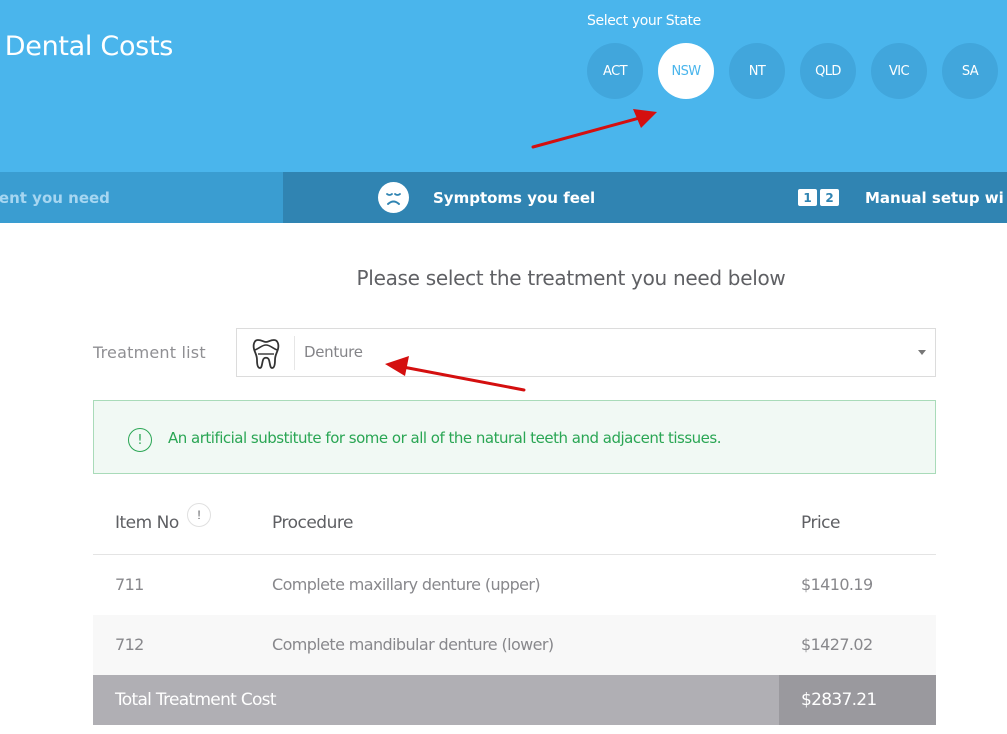  I want to click on sad-face-icon, so click(393, 197).